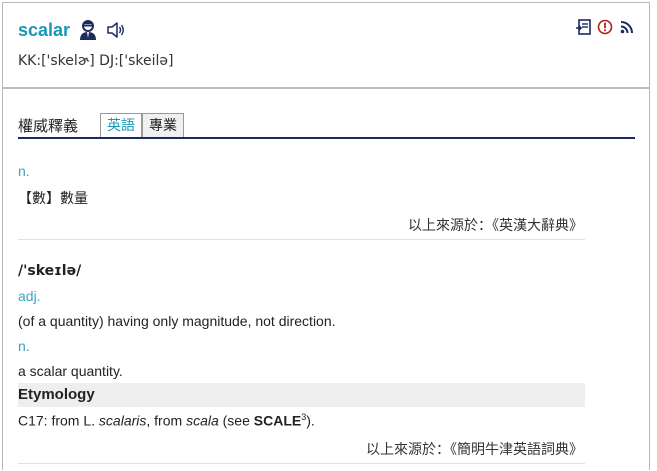 The width and height of the screenshot is (657, 471). Describe the element at coordinates (29, 296) in the screenshot. I see `part-of-speech: adj.` at that location.